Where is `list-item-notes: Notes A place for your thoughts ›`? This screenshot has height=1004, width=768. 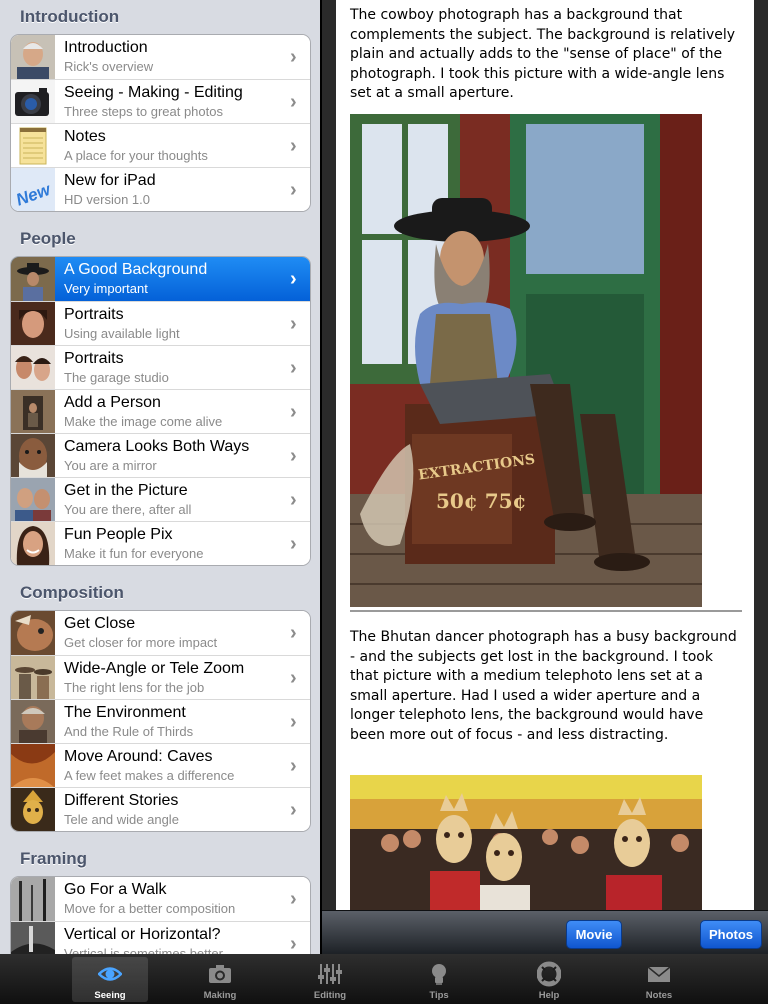 list-item-notes: Notes A place for your thoughts › is located at coordinates (160, 145).